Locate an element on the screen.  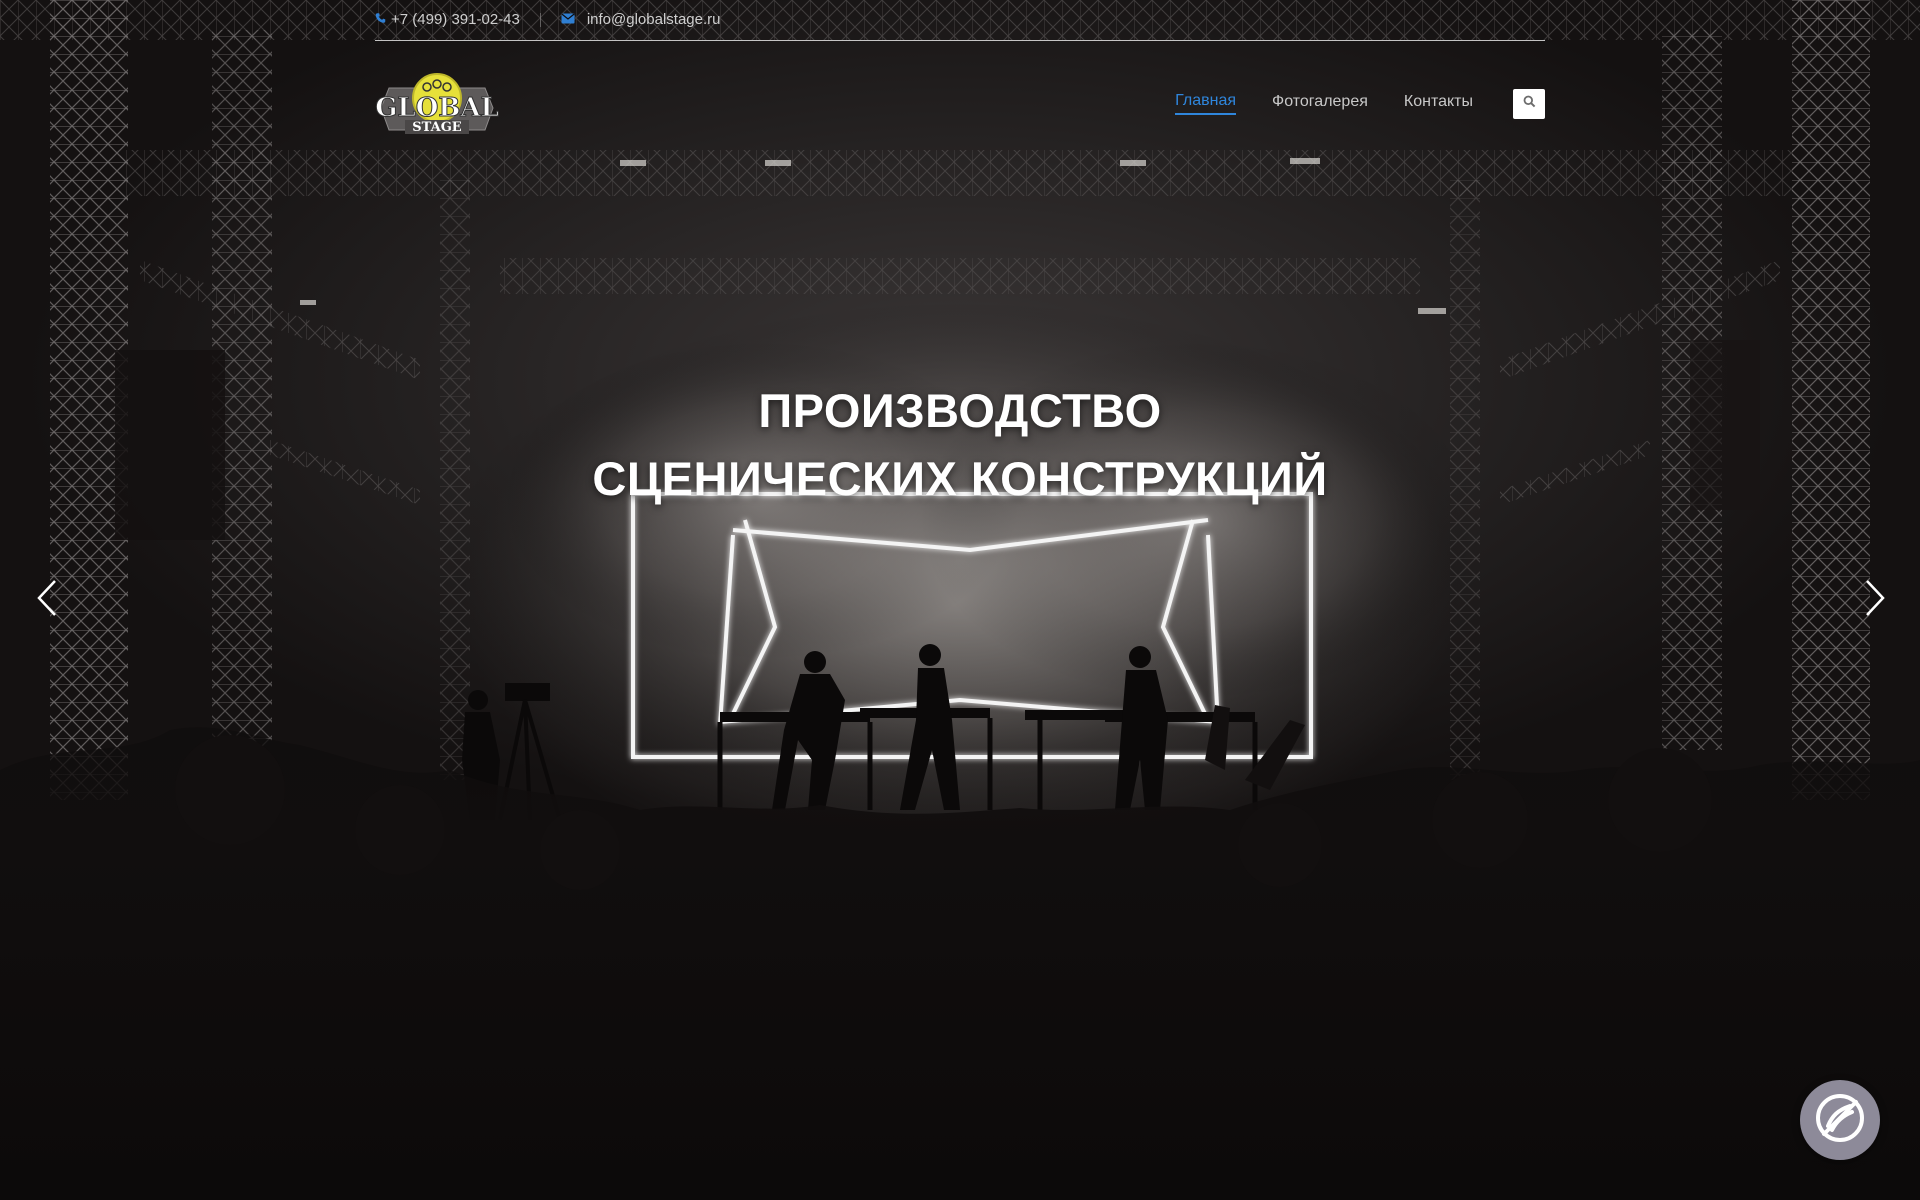
site-logo: GLOBAL STAGE is located at coordinates (437, 103).